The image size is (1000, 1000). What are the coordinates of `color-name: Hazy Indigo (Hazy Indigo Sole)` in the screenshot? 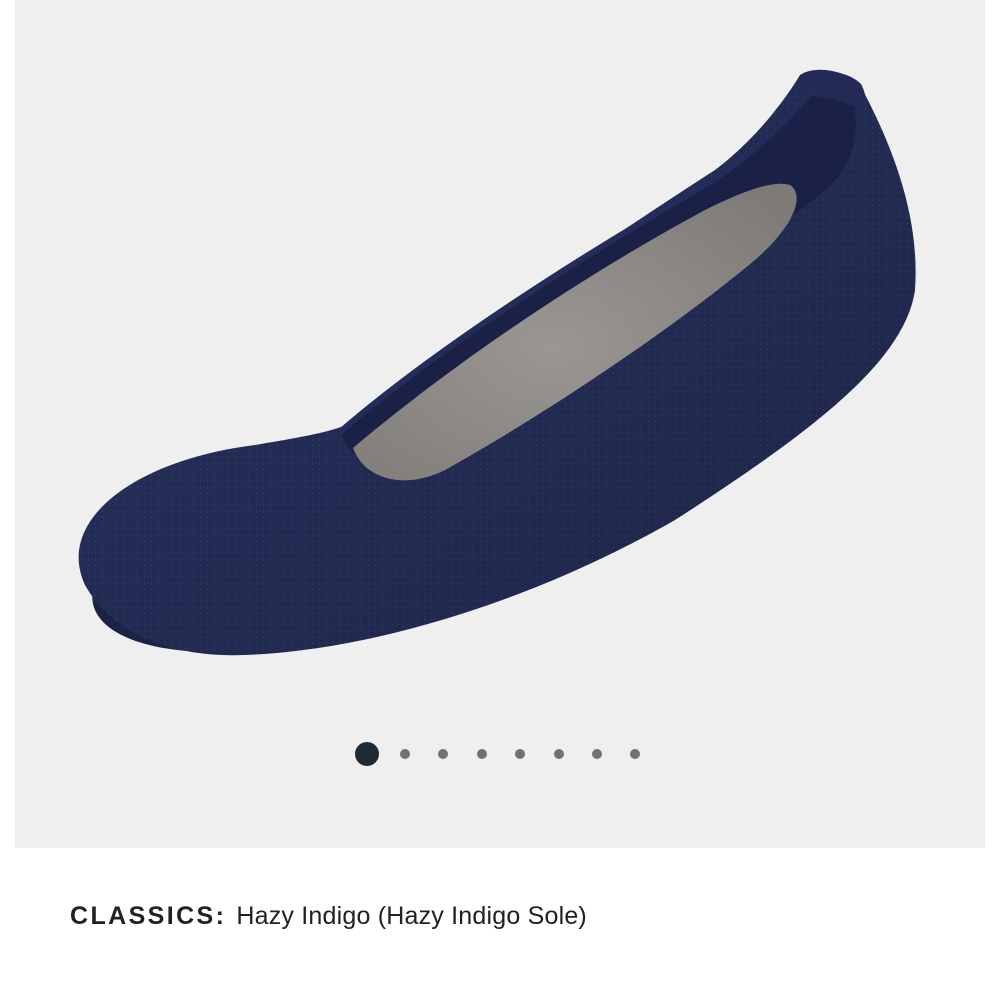 It's located at (411, 916).